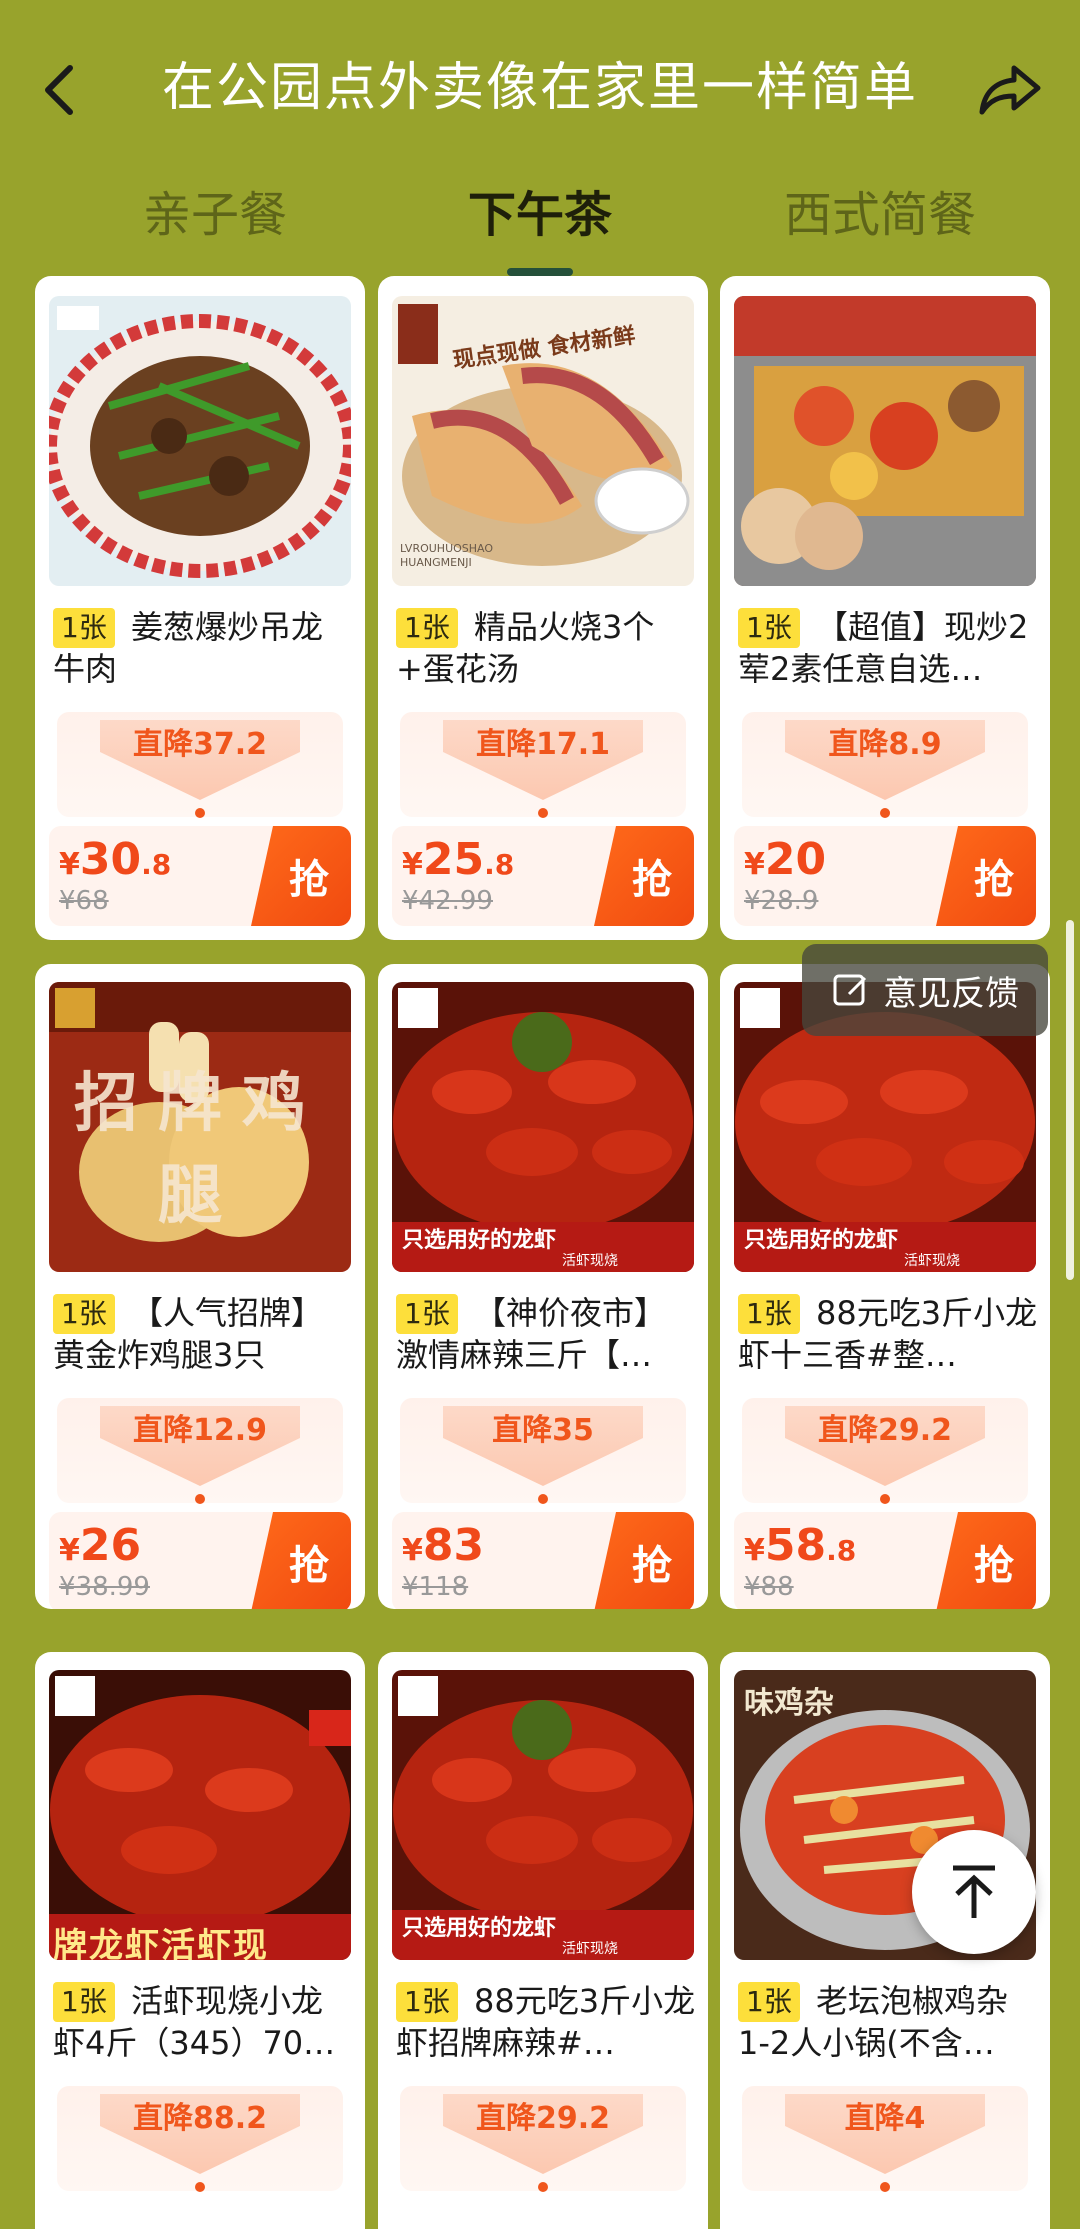 This screenshot has width=1080, height=2229. I want to click on discount-badge: 直降88.2, so click(200, 2139).